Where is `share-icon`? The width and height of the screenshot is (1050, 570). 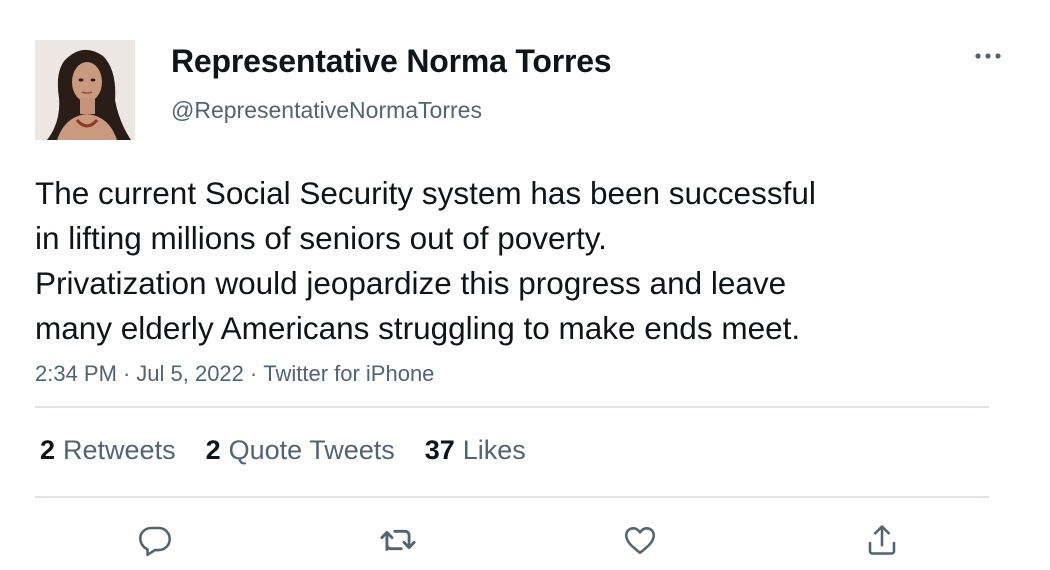 share-icon is located at coordinates (882, 540).